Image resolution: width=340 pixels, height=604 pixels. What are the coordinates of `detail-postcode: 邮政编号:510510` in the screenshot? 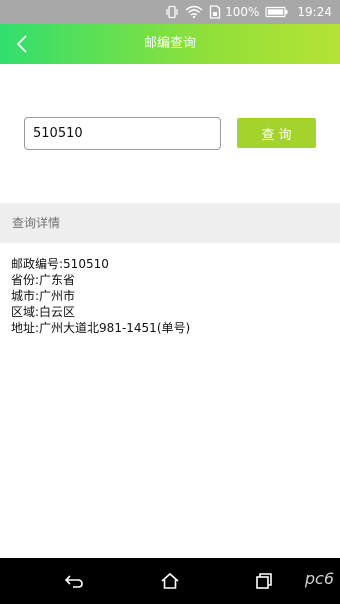 It's located at (60, 264).